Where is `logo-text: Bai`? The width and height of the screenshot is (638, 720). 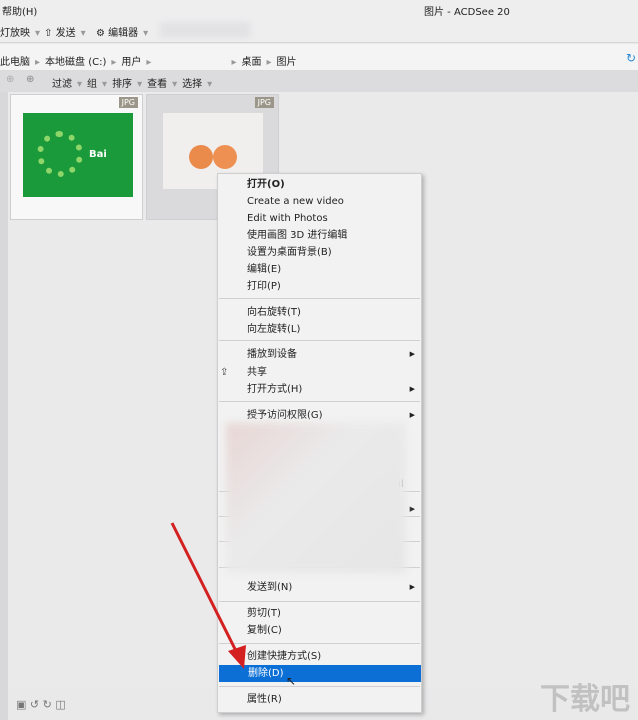 logo-text: Bai is located at coordinates (98, 154).